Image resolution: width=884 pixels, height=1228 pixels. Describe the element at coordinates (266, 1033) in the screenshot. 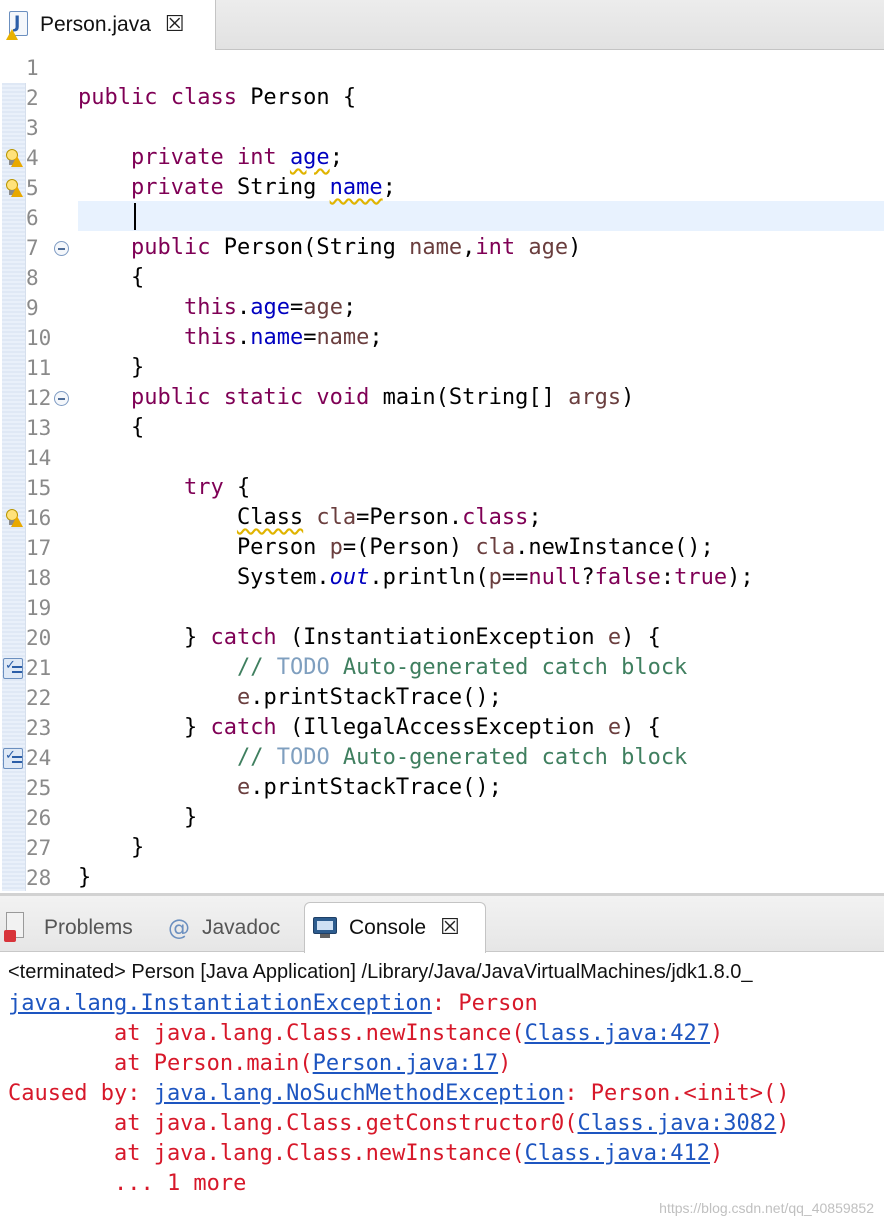

I see `console-text: at java.lang.Class.newInstance(` at that location.